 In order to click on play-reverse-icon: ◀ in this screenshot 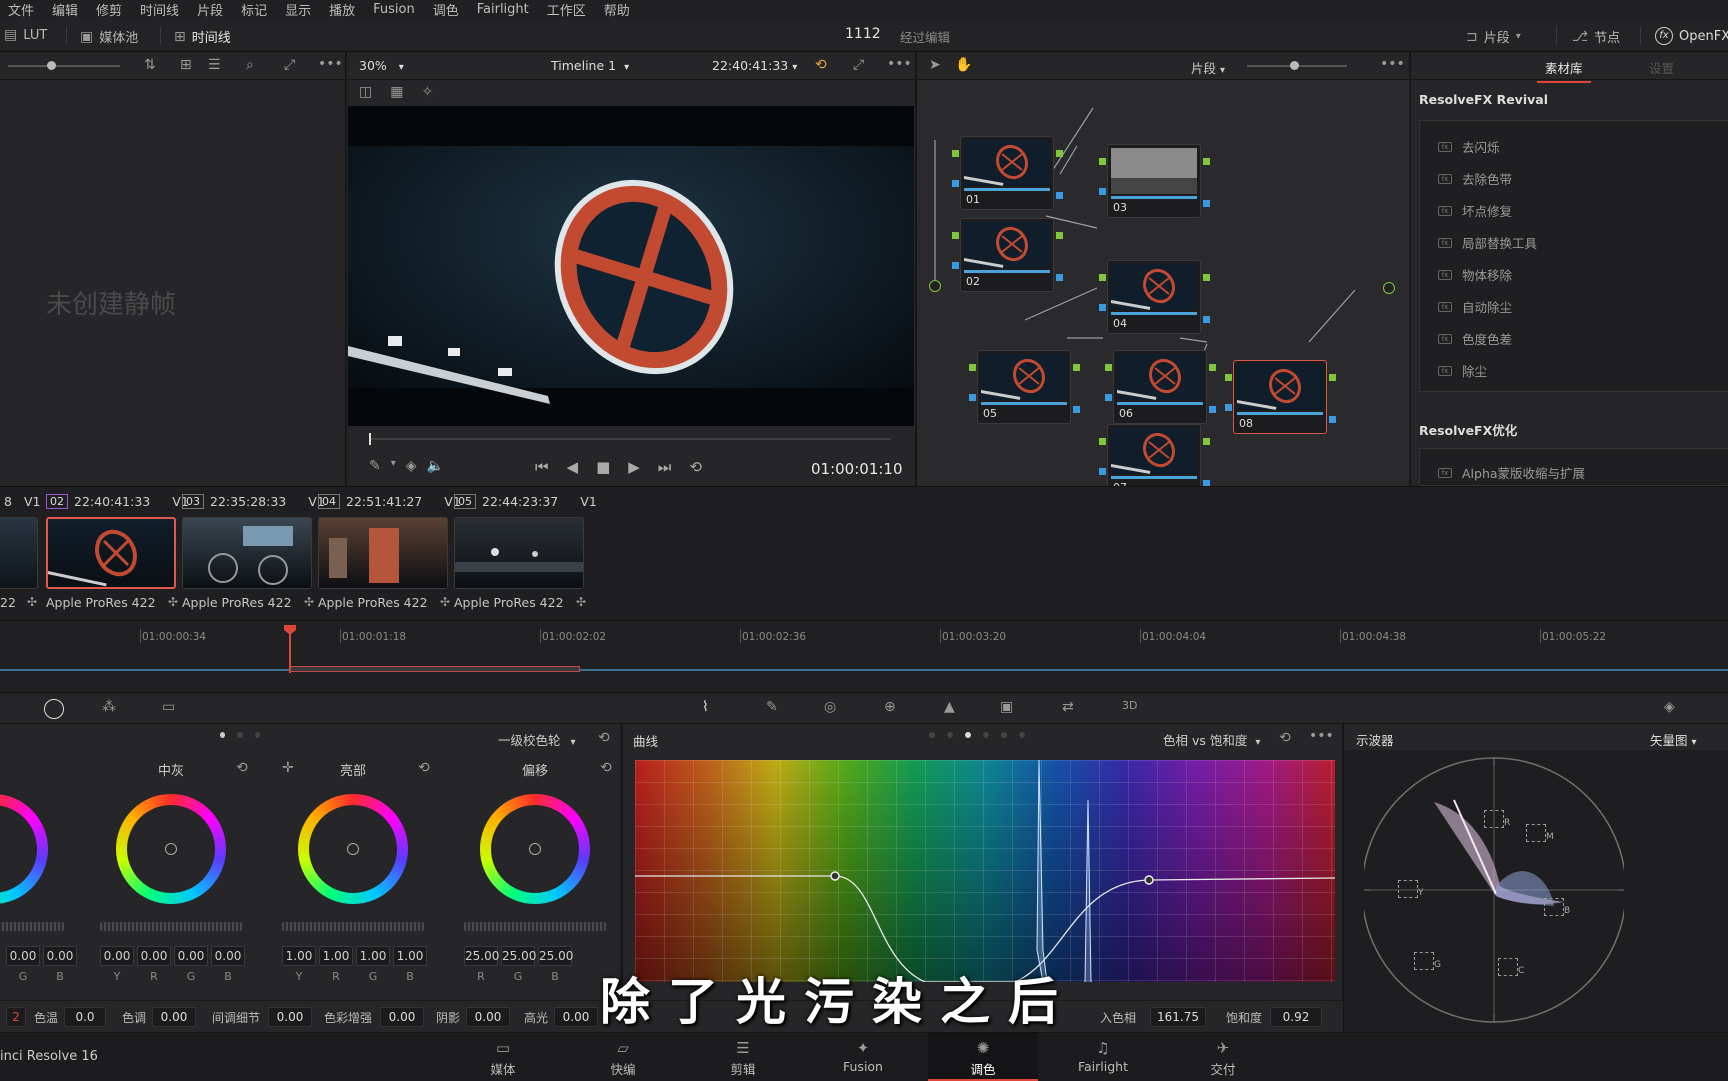, I will do `click(573, 467)`.